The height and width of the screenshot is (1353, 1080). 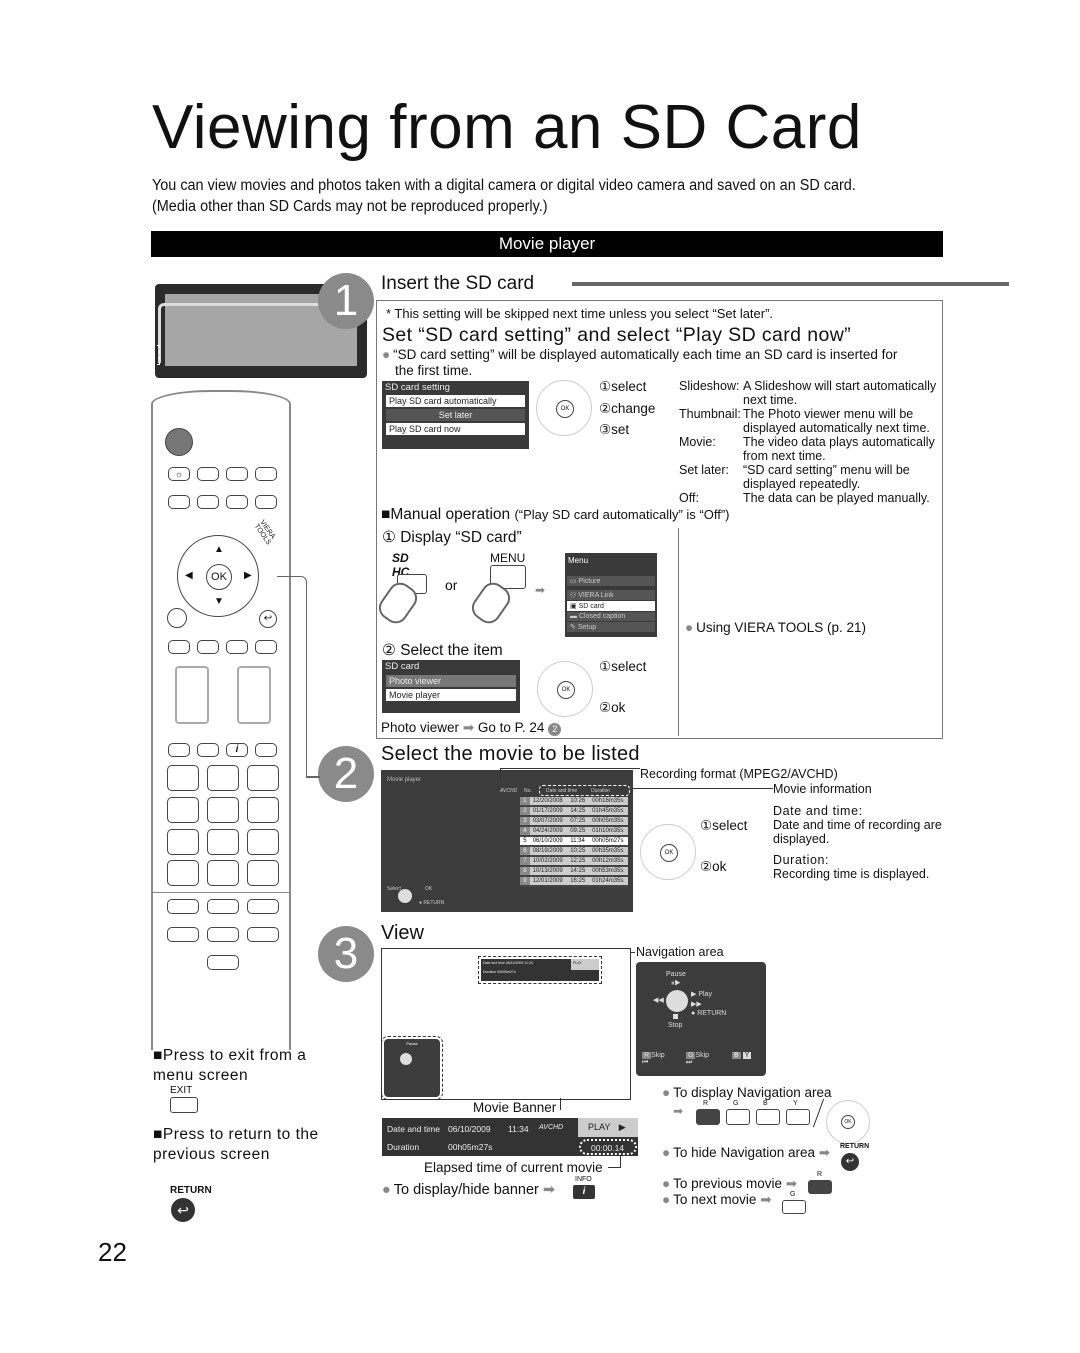 What do you see at coordinates (658, 1000) in the screenshot?
I see `rewind-icon: ◀◀` at bounding box center [658, 1000].